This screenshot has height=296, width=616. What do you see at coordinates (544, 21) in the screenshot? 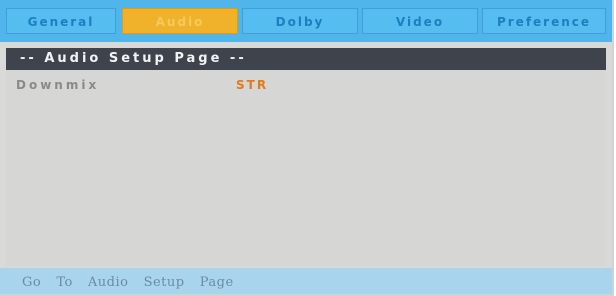
I see `tab-preference: Preference` at bounding box center [544, 21].